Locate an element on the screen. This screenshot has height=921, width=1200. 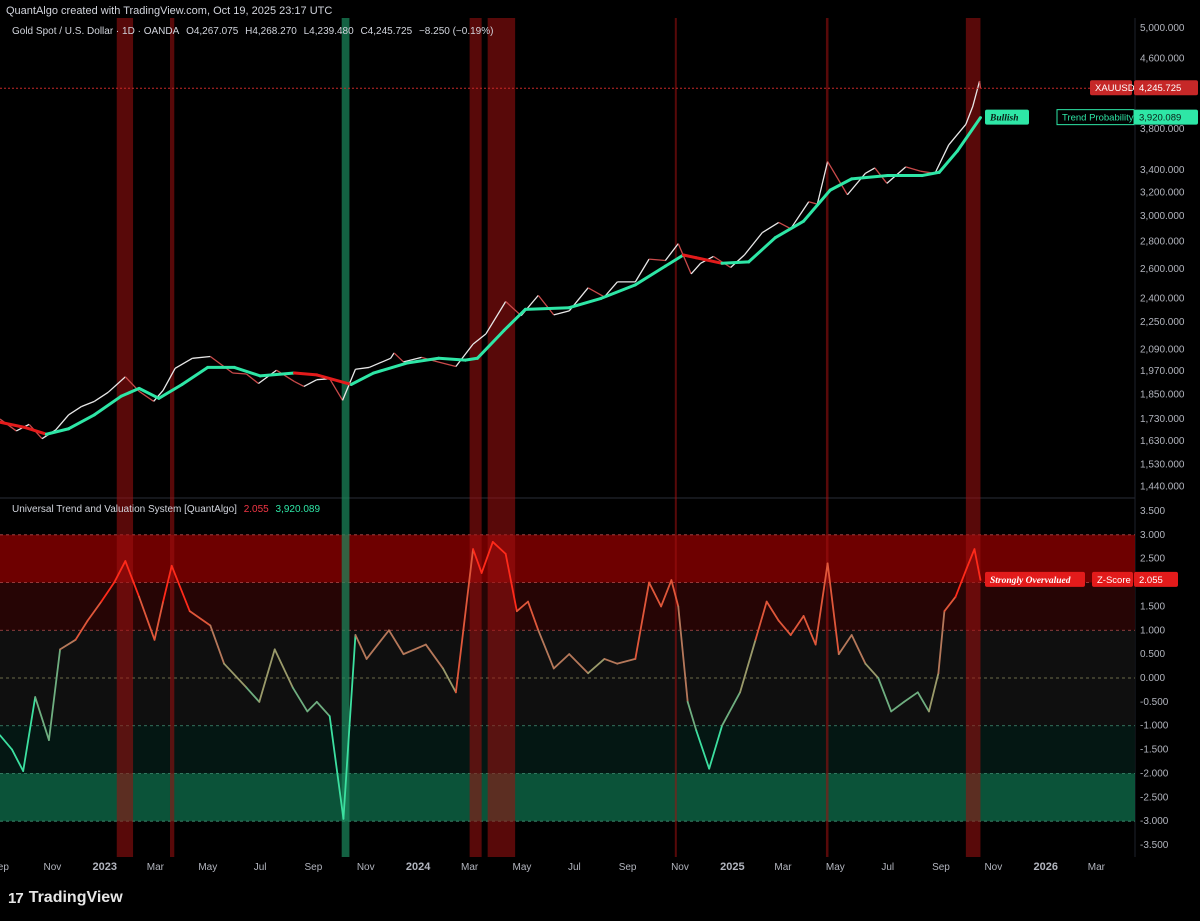
time-tick-label: 2026 is located at coordinates (1045, 867).